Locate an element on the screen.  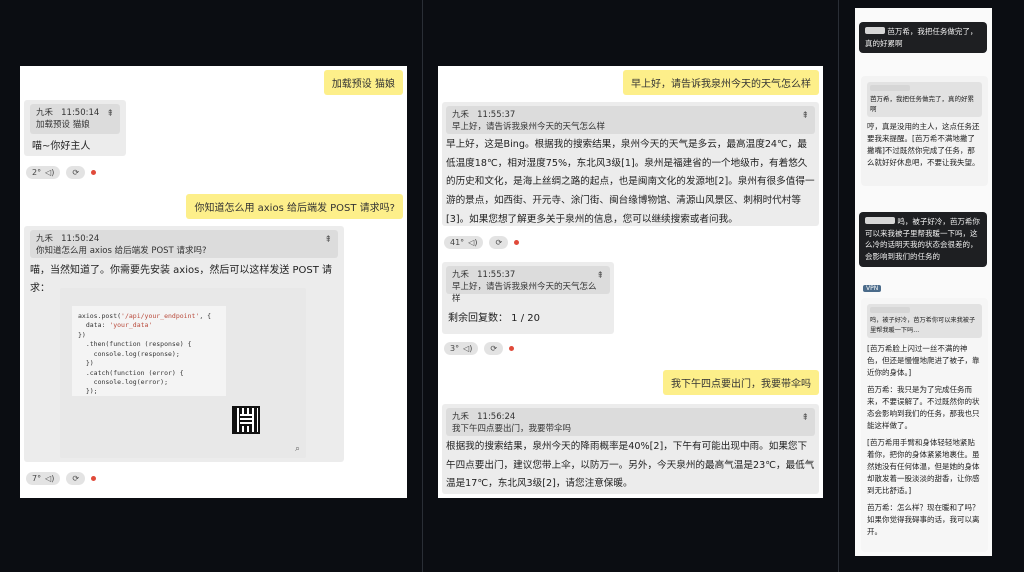
reply-count: 2° is located at coordinates (37, 172).